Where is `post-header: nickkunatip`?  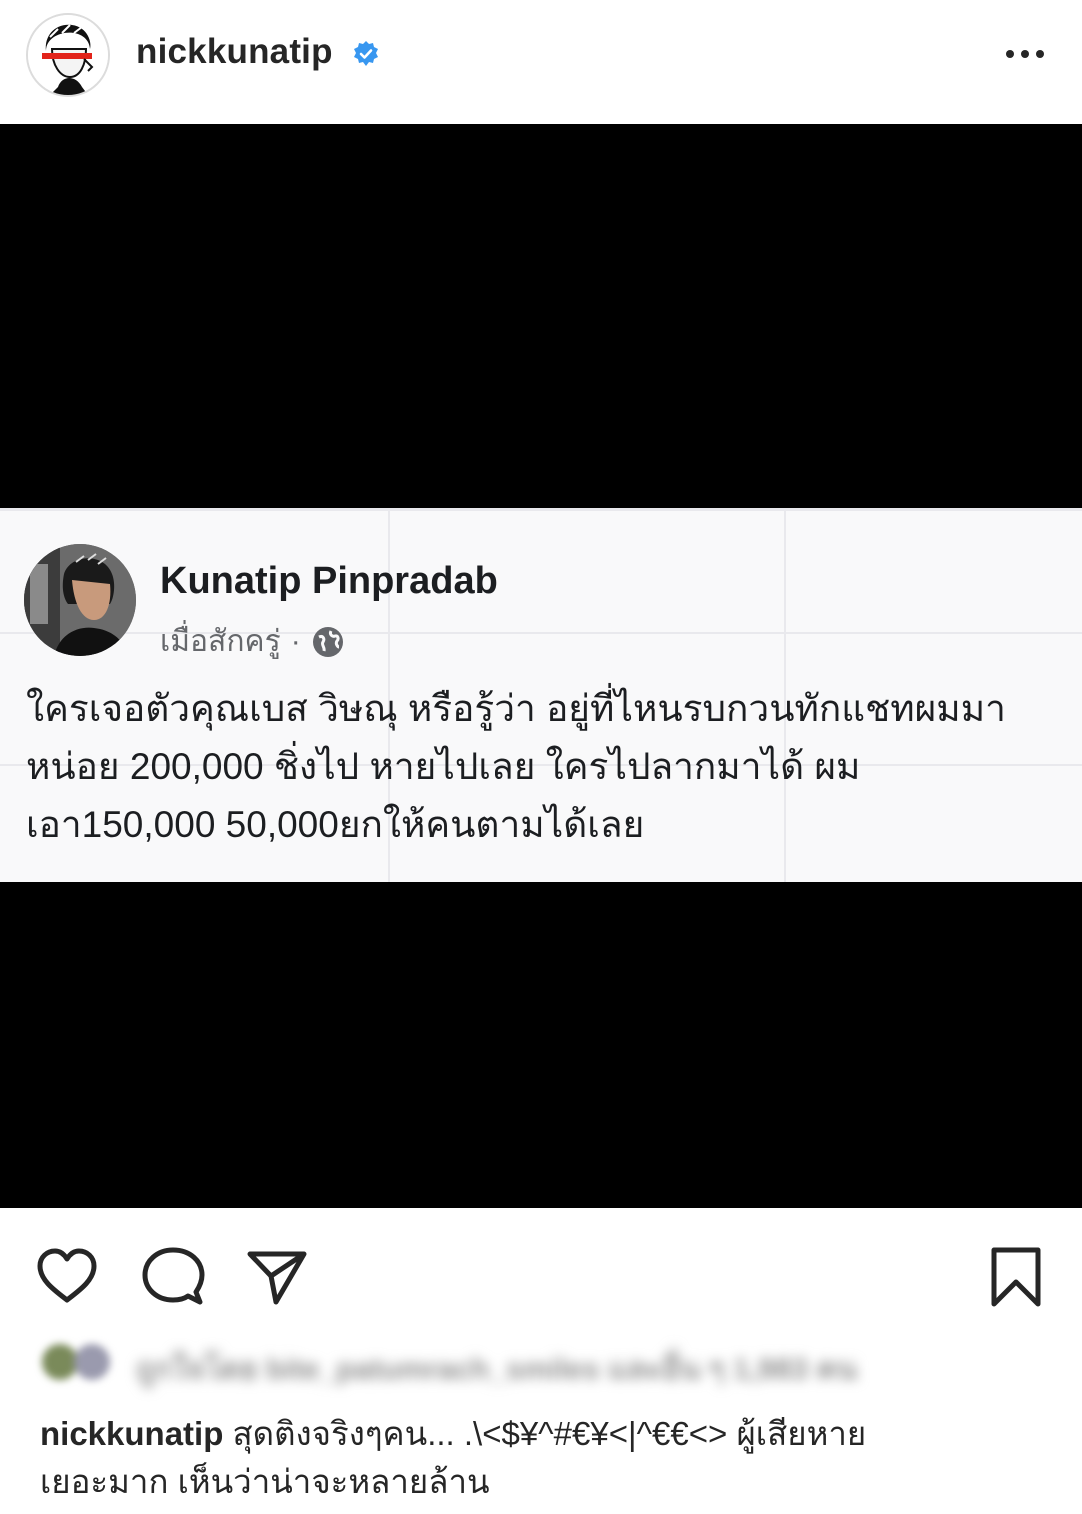
post-header: nickkunatip is located at coordinates (541, 62).